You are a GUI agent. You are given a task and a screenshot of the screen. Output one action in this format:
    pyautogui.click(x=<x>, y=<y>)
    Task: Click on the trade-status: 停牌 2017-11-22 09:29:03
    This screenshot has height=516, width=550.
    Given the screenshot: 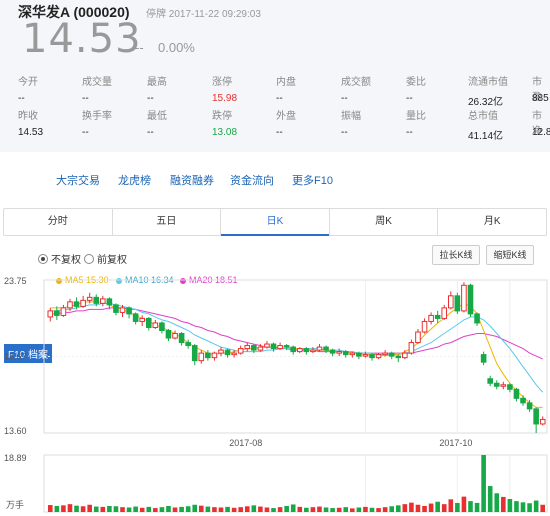 What is the action you would take?
    pyautogui.click(x=203, y=14)
    